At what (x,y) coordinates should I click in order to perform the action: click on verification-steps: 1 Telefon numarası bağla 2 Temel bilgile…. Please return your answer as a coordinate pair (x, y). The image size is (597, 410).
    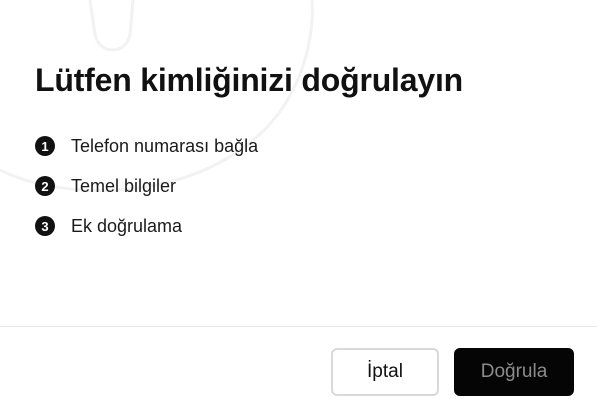
    Looking at the image, I should click on (146, 193).